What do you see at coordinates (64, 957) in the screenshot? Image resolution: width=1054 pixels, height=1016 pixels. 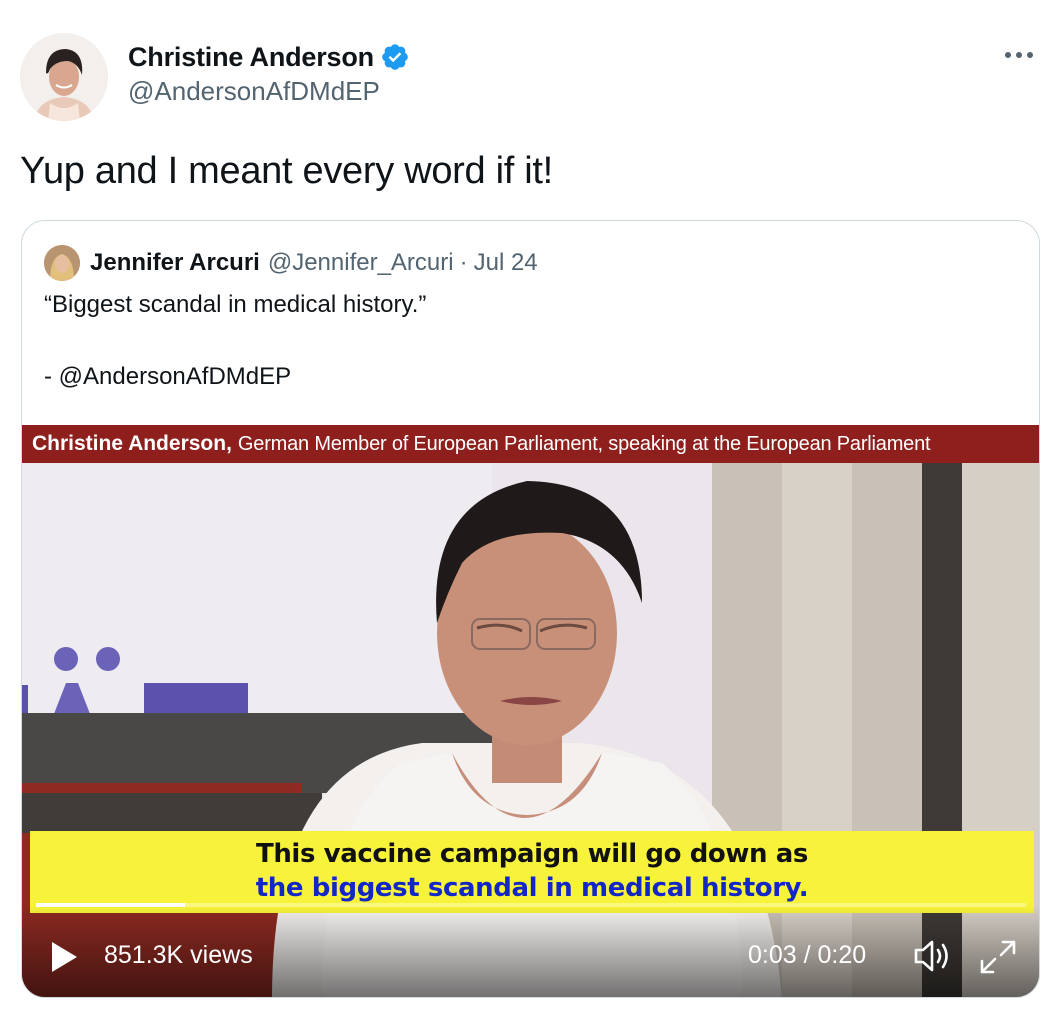 I see `play-icon` at bounding box center [64, 957].